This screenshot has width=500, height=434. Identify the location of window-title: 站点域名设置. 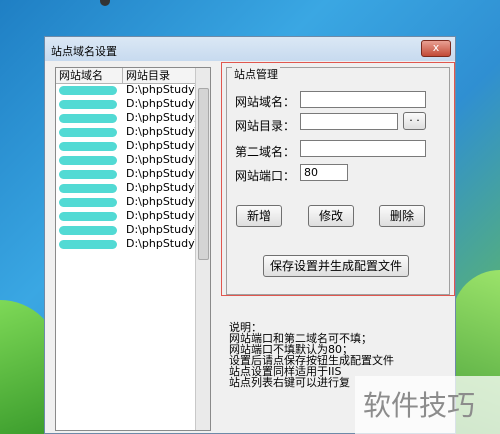
(84, 51).